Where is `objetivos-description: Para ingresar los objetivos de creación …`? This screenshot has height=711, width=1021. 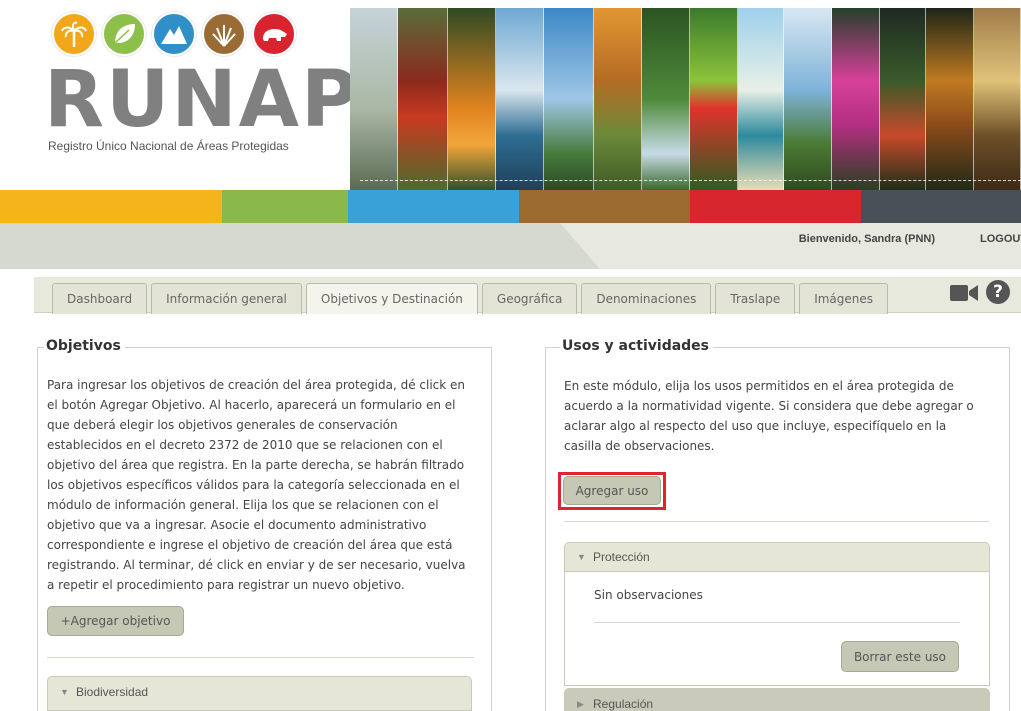 objetivos-description: Para ingresar los objetivos de creación … is located at coordinates (256, 485).